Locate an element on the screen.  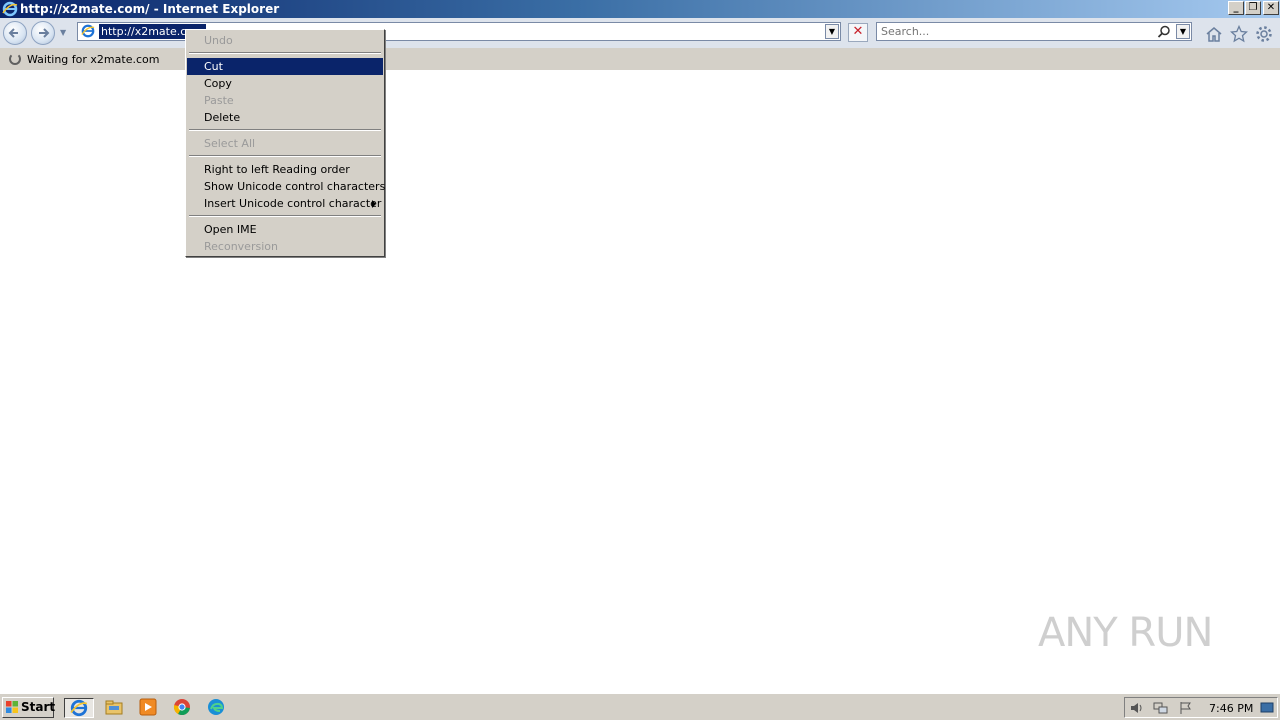
close-window-button: ✕ is located at coordinates (1271, 8).